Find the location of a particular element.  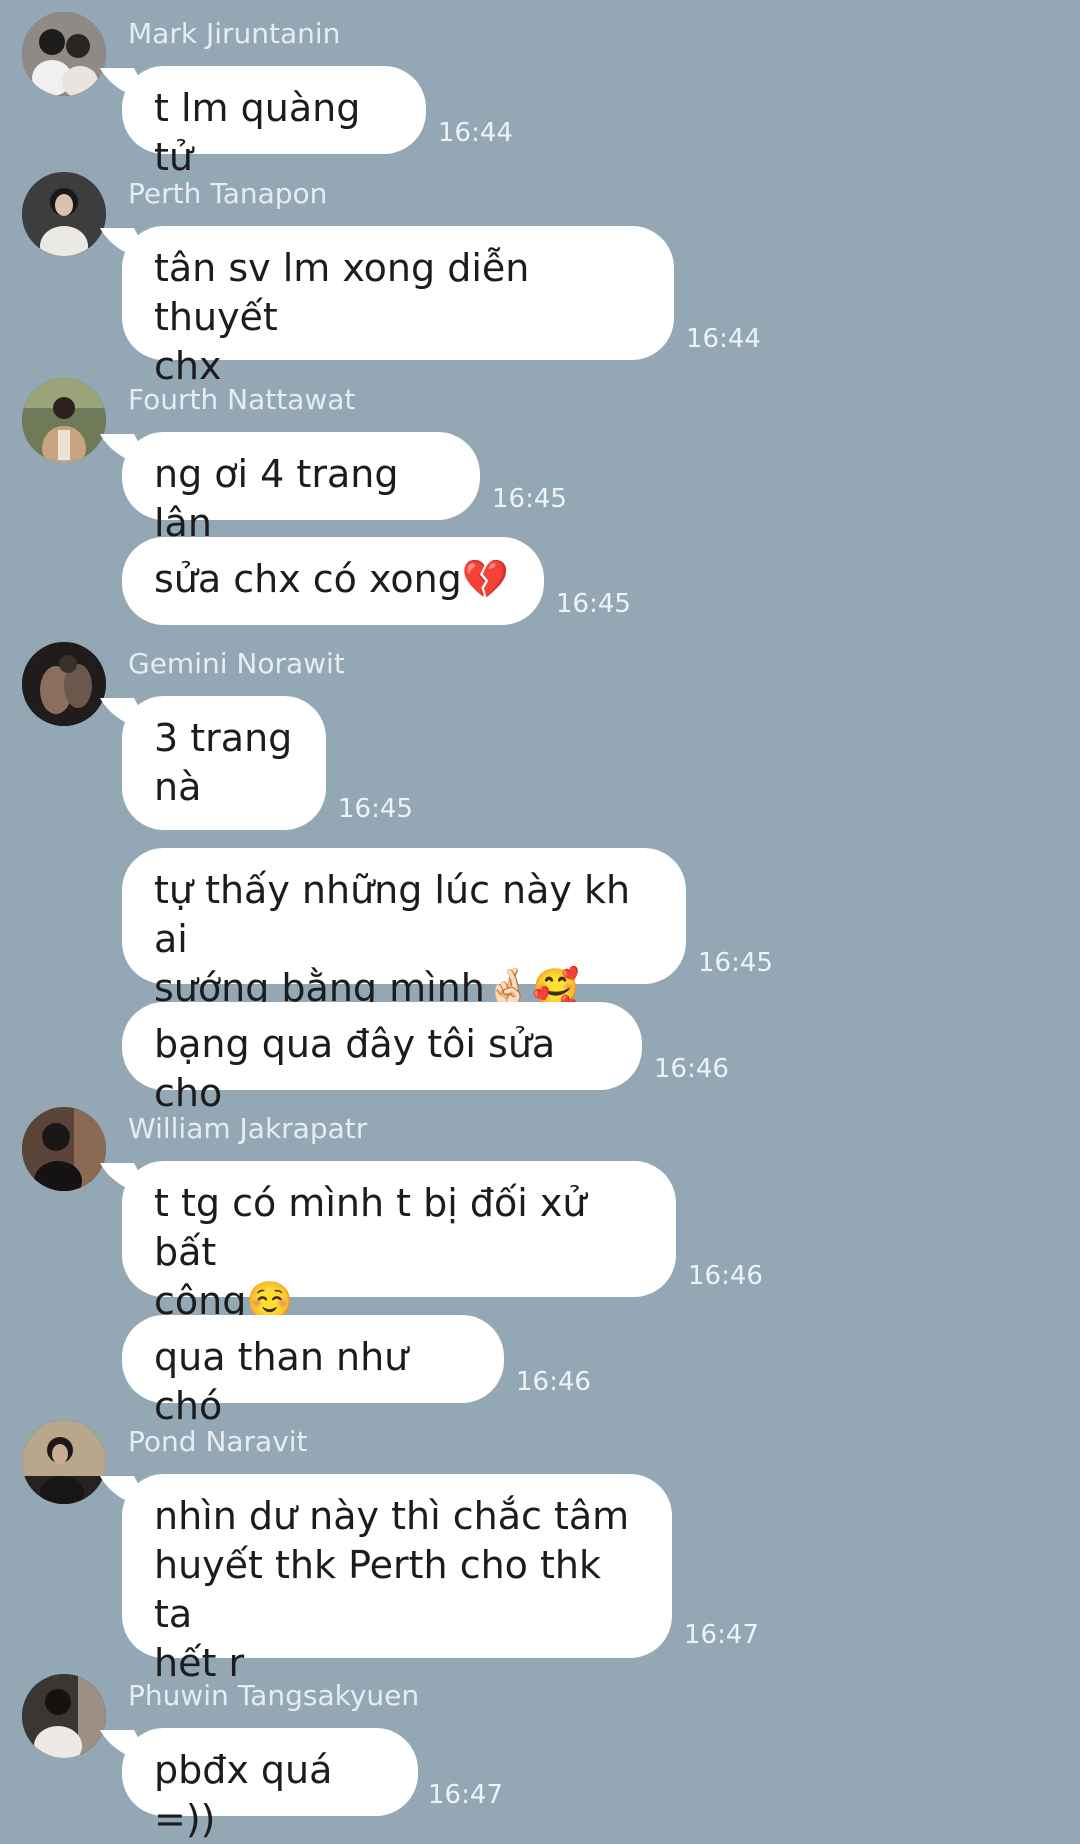

message-bubble: qua than như chó is located at coordinates (313, 1371).